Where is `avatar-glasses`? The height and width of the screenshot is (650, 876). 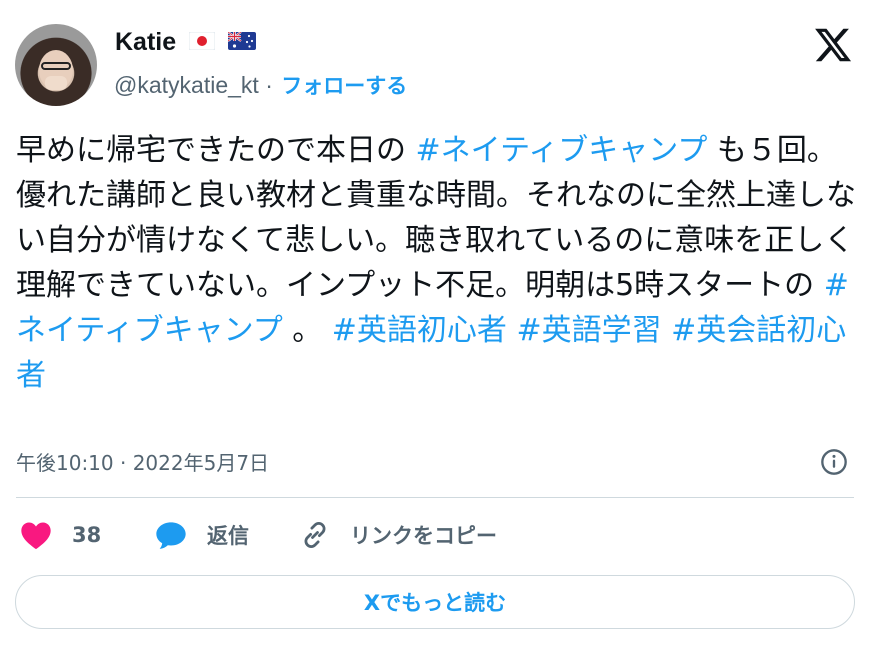
avatar-glasses is located at coordinates (56, 66).